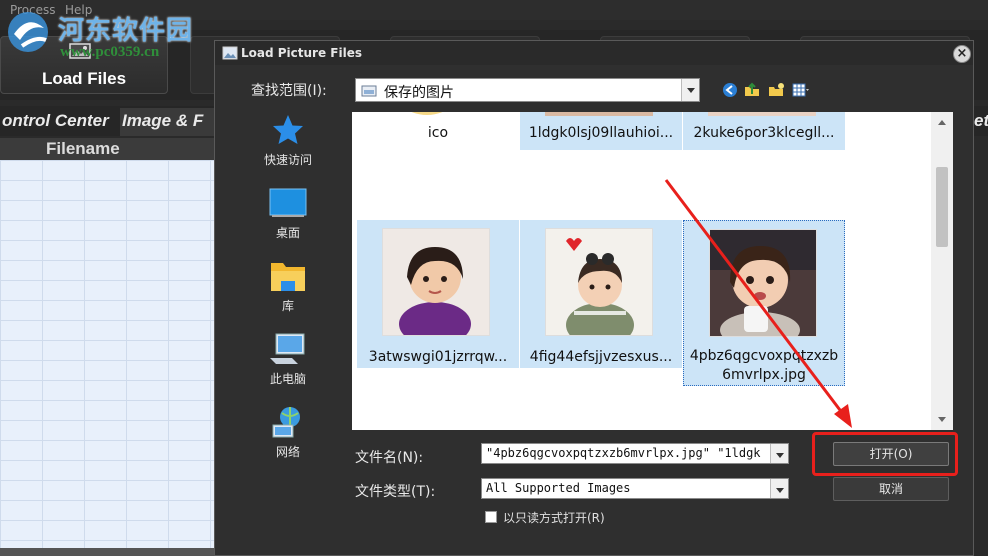 This screenshot has width=988, height=556. I want to click on scroll-down-icon, so click(942, 419).